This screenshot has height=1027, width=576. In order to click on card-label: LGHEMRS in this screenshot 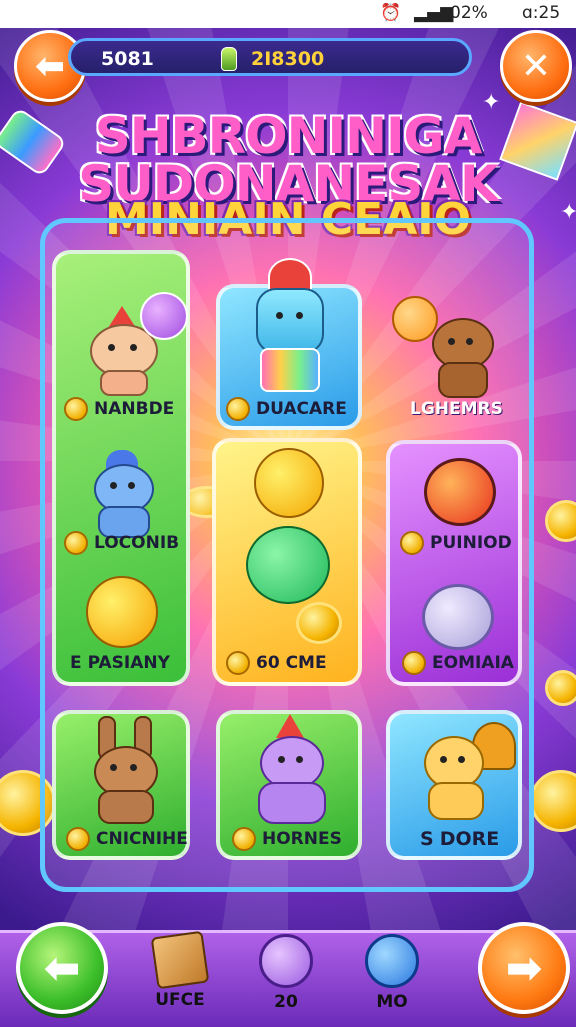, I will do `click(456, 409)`.